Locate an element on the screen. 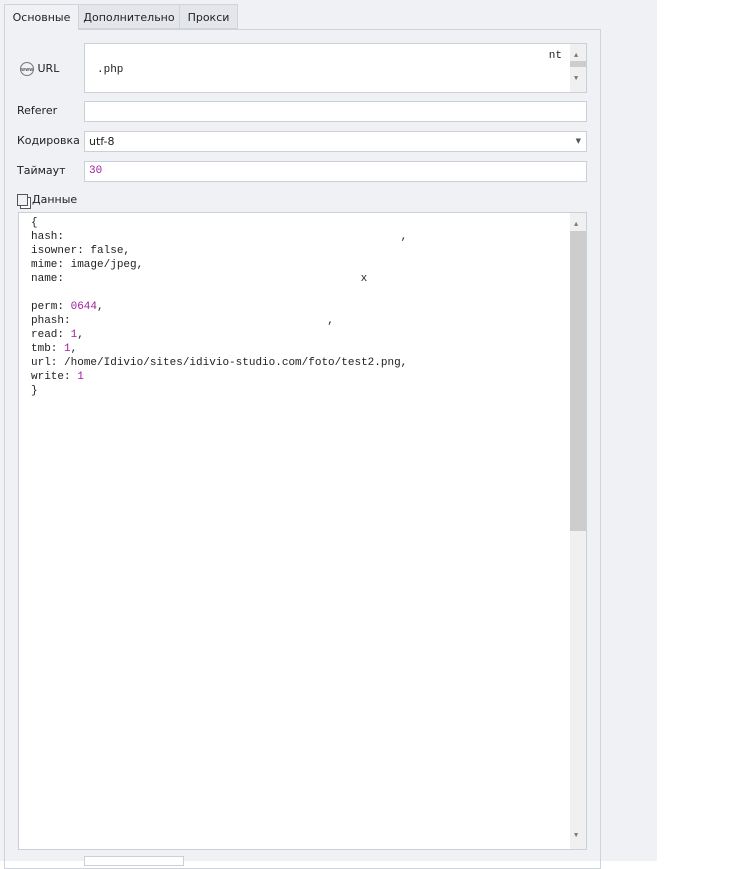 The width and height of the screenshot is (746, 869). data-line: perm: 0644, is located at coordinates (67, 307).